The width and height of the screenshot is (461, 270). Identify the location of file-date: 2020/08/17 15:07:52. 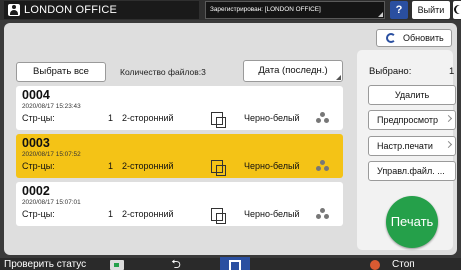
(51, 154).